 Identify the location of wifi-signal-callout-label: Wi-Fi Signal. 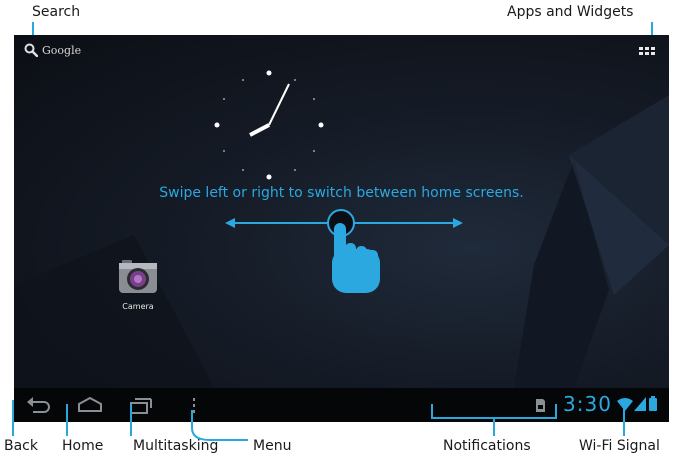
(619, 446).